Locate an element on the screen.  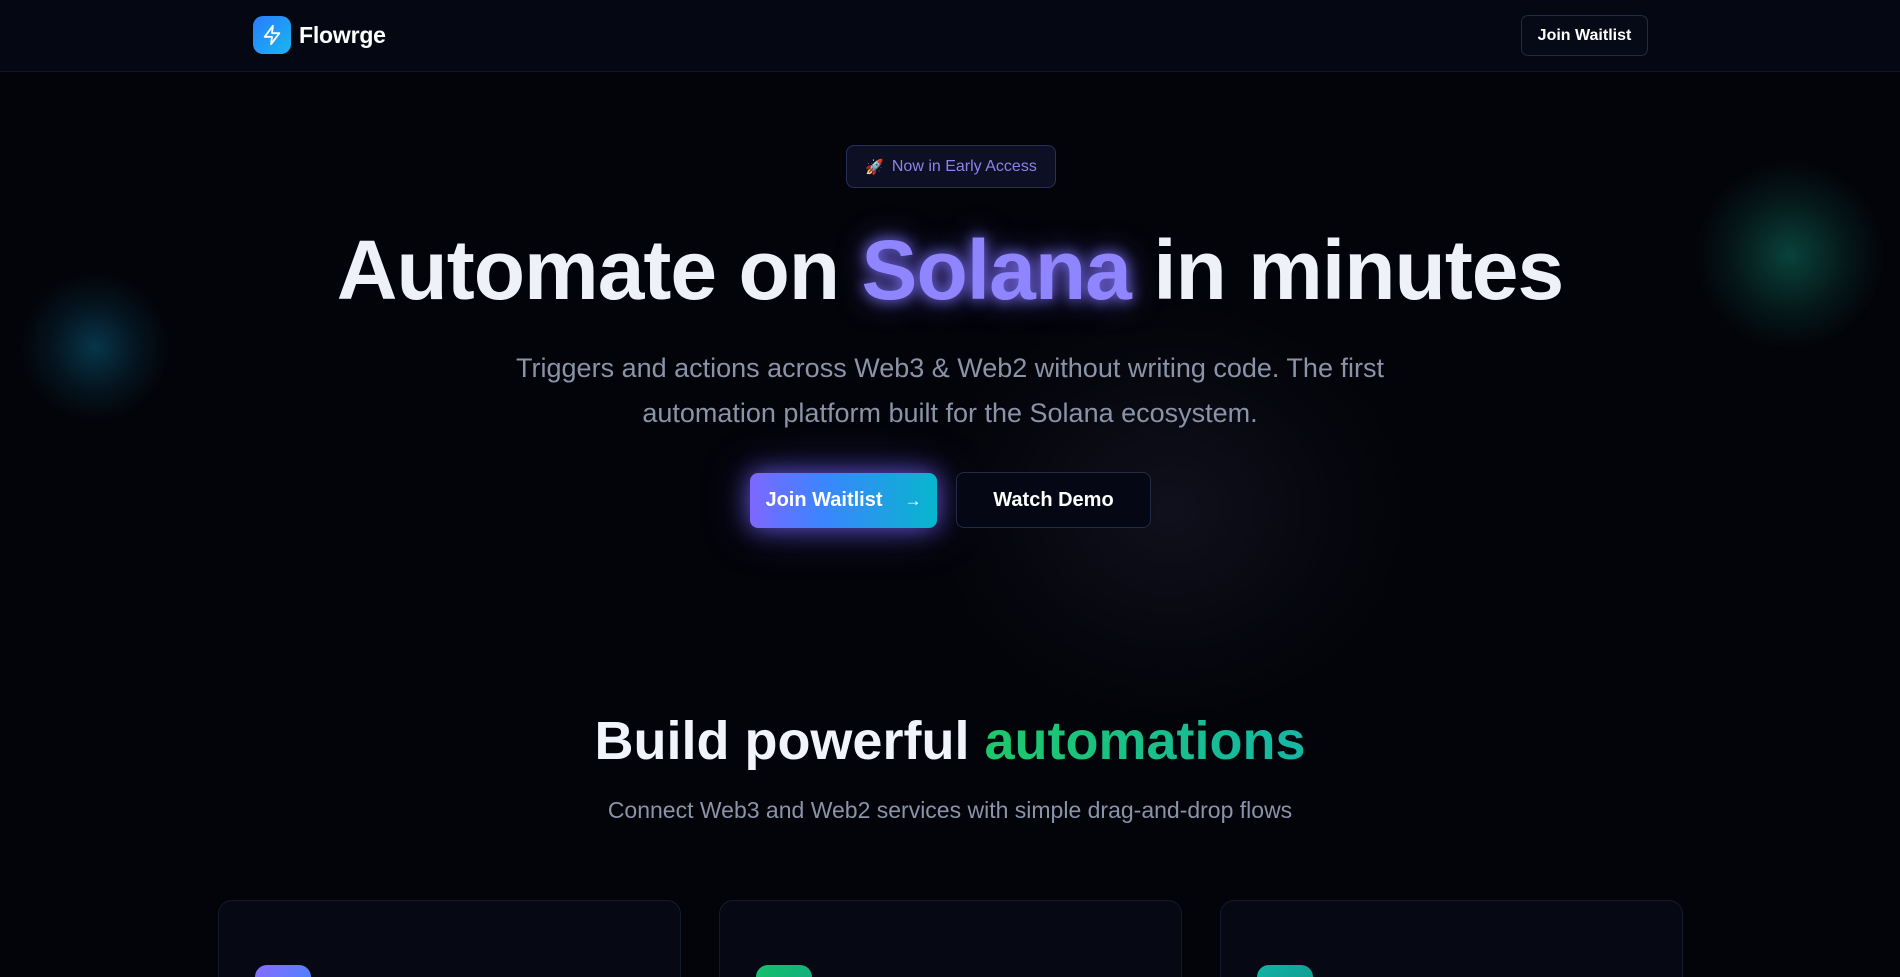
site-header: Flowrge Join Waitlist is located at coordinates (950, 36).